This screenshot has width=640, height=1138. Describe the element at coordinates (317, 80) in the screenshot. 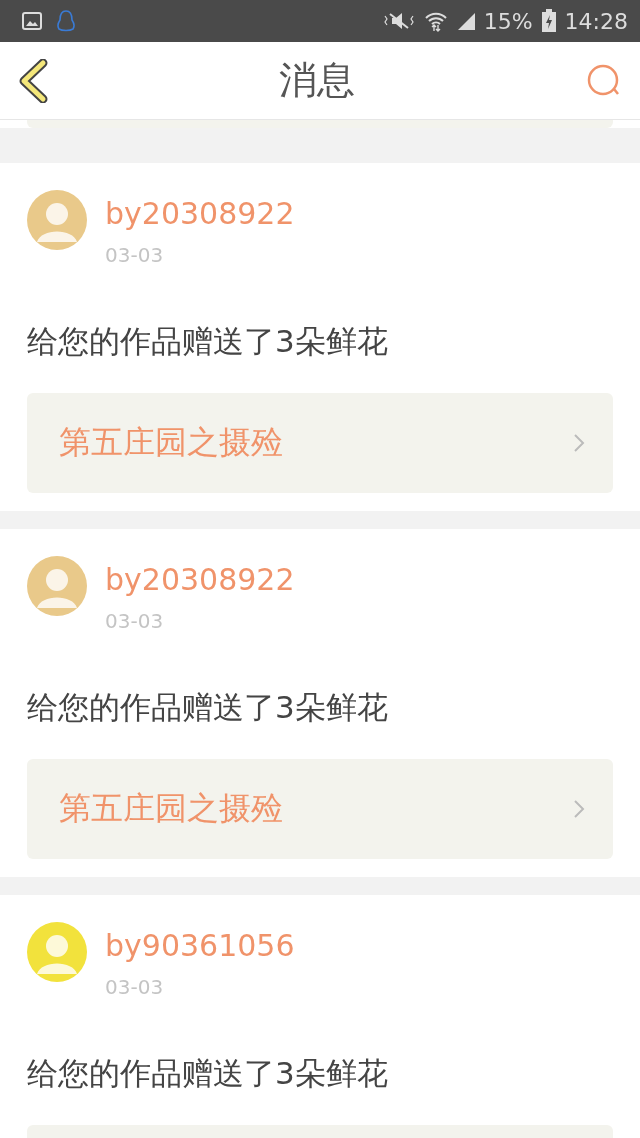

I see `page-title: 消息` at that location.